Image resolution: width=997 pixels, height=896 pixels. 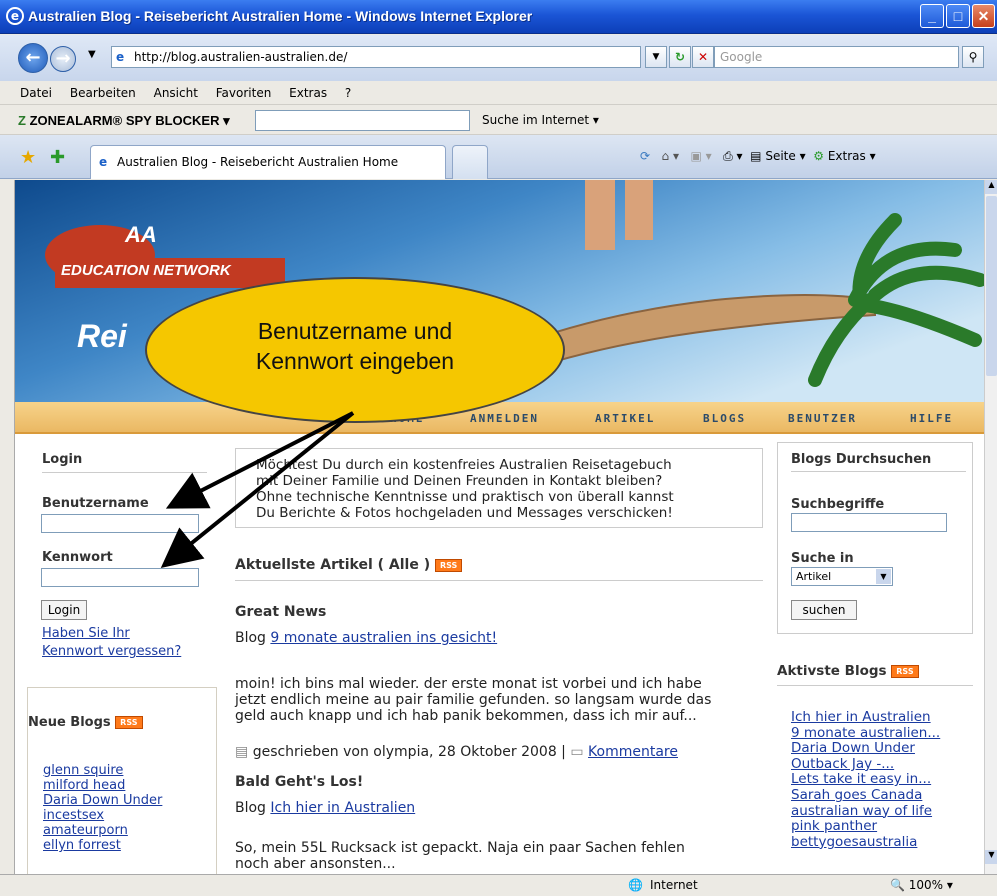 I want to click on search-icon: ⚲, so click(x=973, y=57).